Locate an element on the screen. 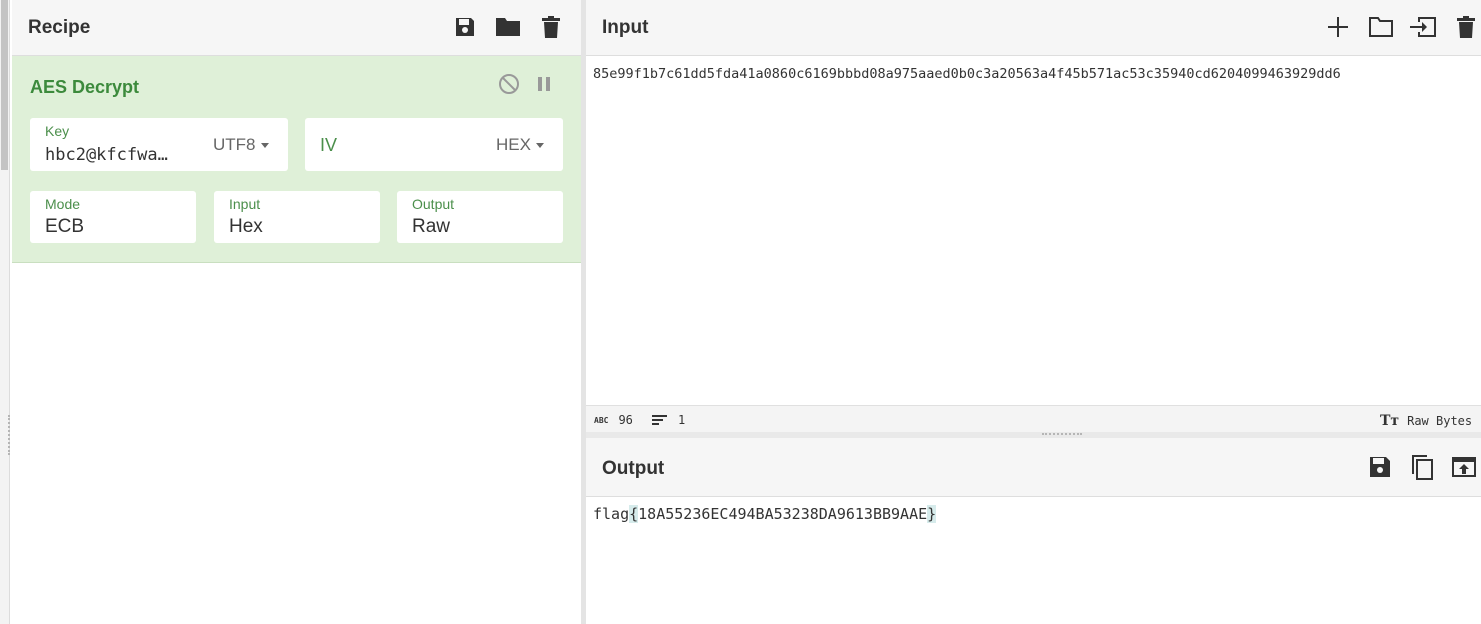  output-close-brace: } is located at coordinates (932, 514).